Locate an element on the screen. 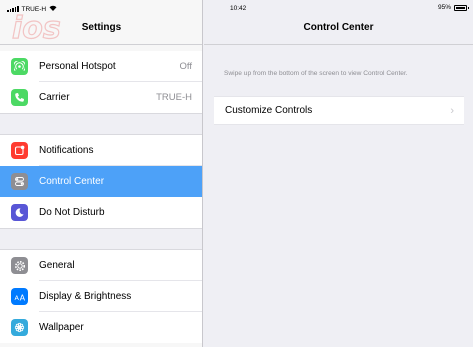 The width and height of the screenshot is (473, 347). sidebar-item-control-center: Control Center is located at coordinates (101, 181).